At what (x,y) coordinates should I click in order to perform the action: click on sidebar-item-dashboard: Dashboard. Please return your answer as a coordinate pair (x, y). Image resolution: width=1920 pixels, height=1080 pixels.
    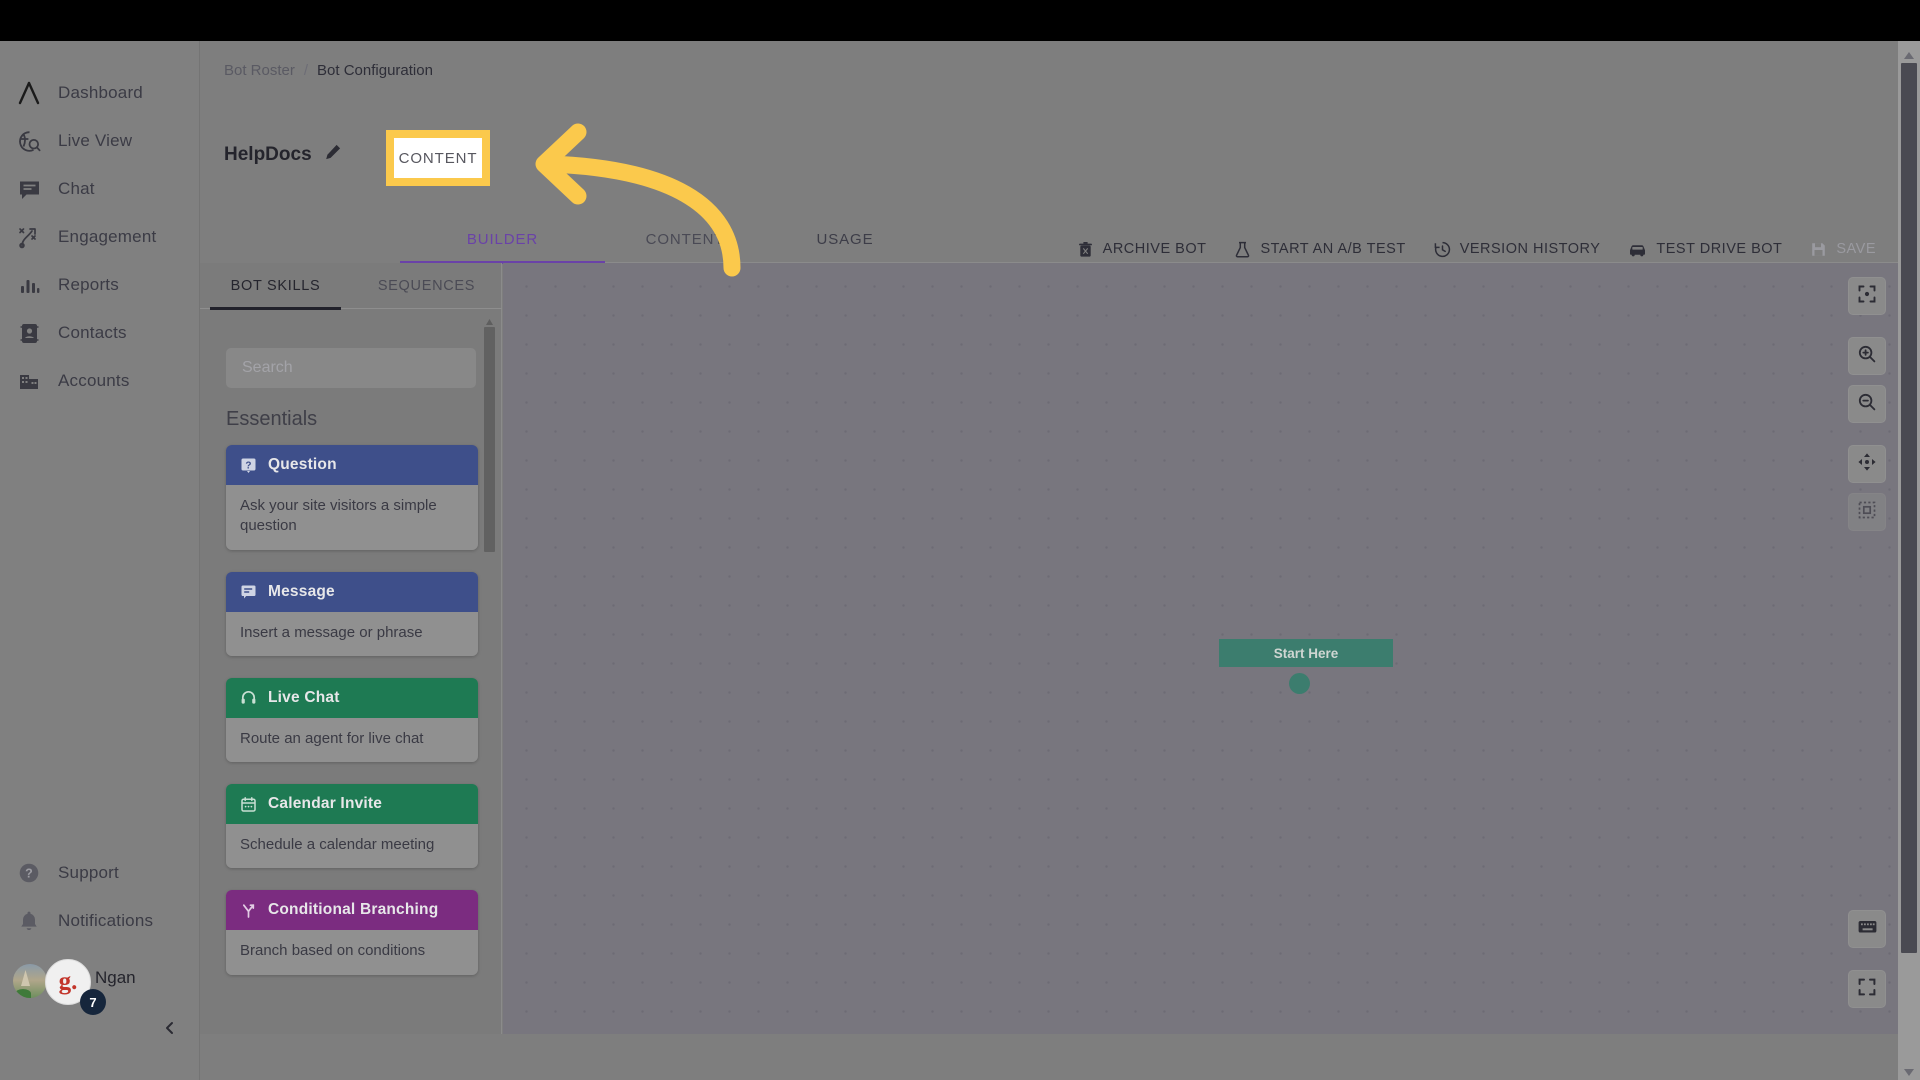
    Looking at the image, I should click on (100, 93).